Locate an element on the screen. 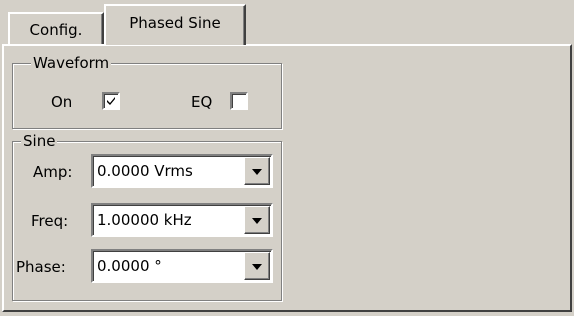  freq-value: 1.00000 kHz is located at coordinates (144, 220).